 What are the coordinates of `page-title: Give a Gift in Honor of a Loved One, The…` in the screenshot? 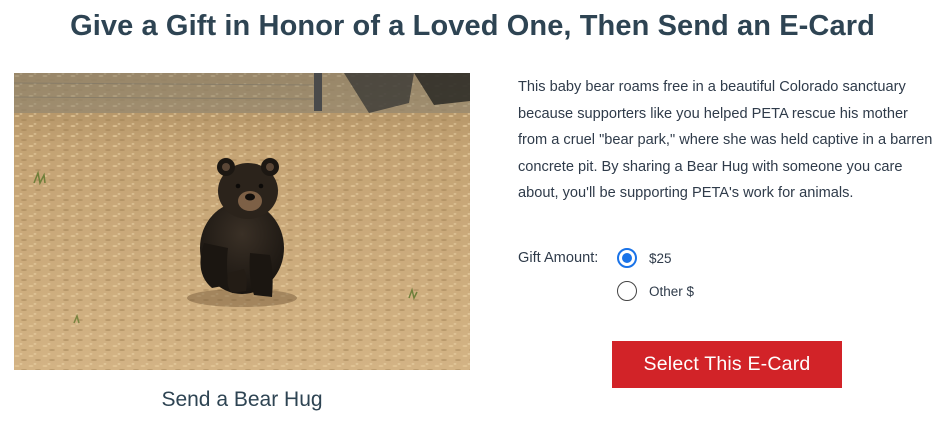 It's located at (472, 26).